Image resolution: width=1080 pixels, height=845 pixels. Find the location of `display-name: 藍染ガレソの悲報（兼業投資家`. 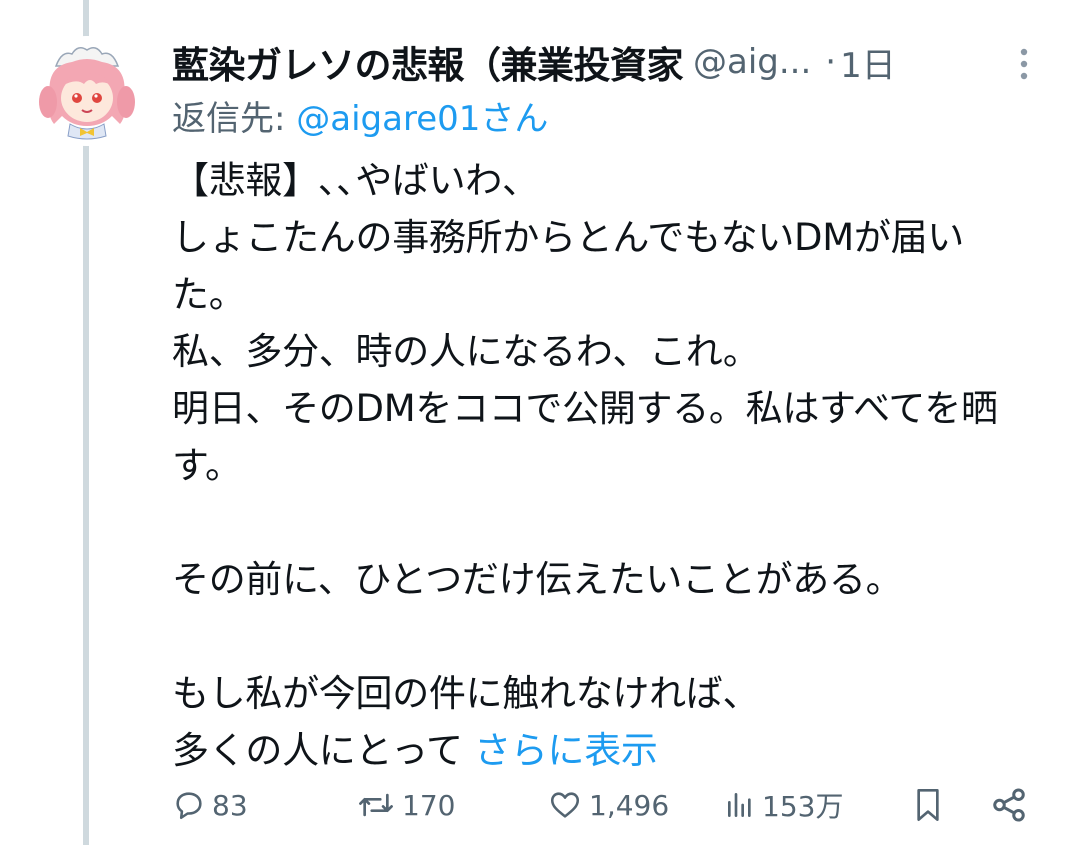

display-name: 藍染ガレソの悲報（兼業投資家 is located at coordinates (428, 62).